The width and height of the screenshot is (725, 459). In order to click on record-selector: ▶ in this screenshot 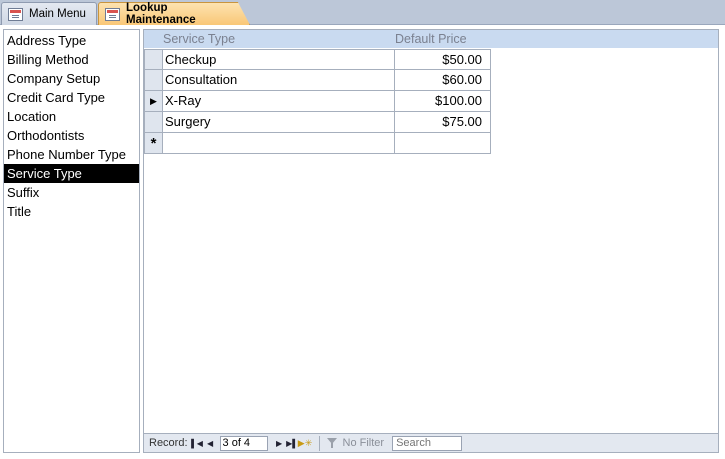, I will do `click(153, 101)`.